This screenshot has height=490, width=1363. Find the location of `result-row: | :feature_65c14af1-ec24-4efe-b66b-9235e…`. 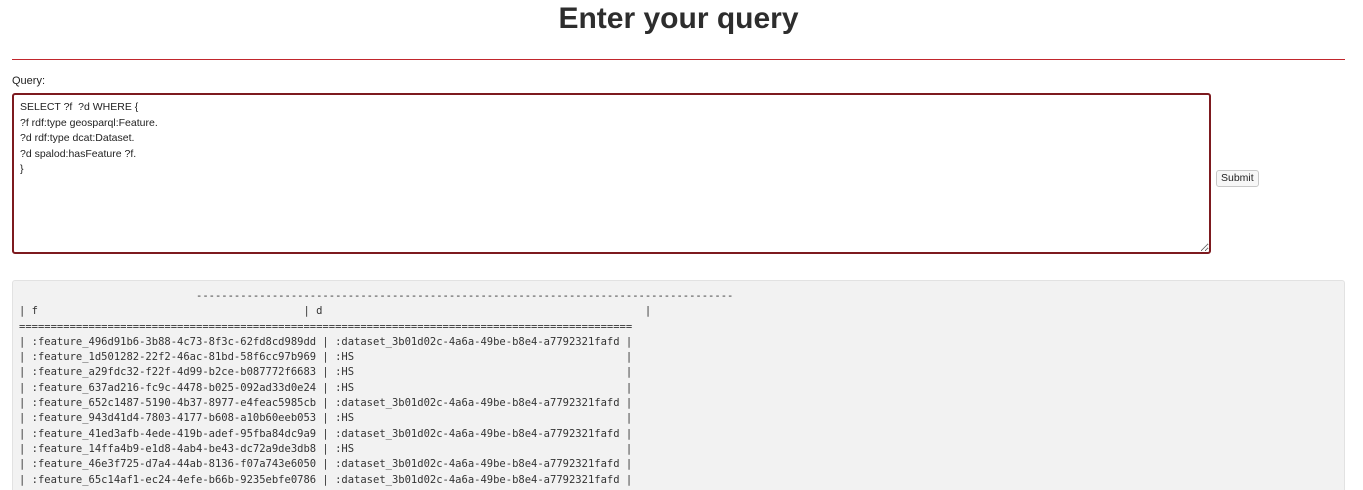

result-row: | :feature_65c14af1-ec24-4efe-b66b-9235e… is located at coordinates (326, 479).